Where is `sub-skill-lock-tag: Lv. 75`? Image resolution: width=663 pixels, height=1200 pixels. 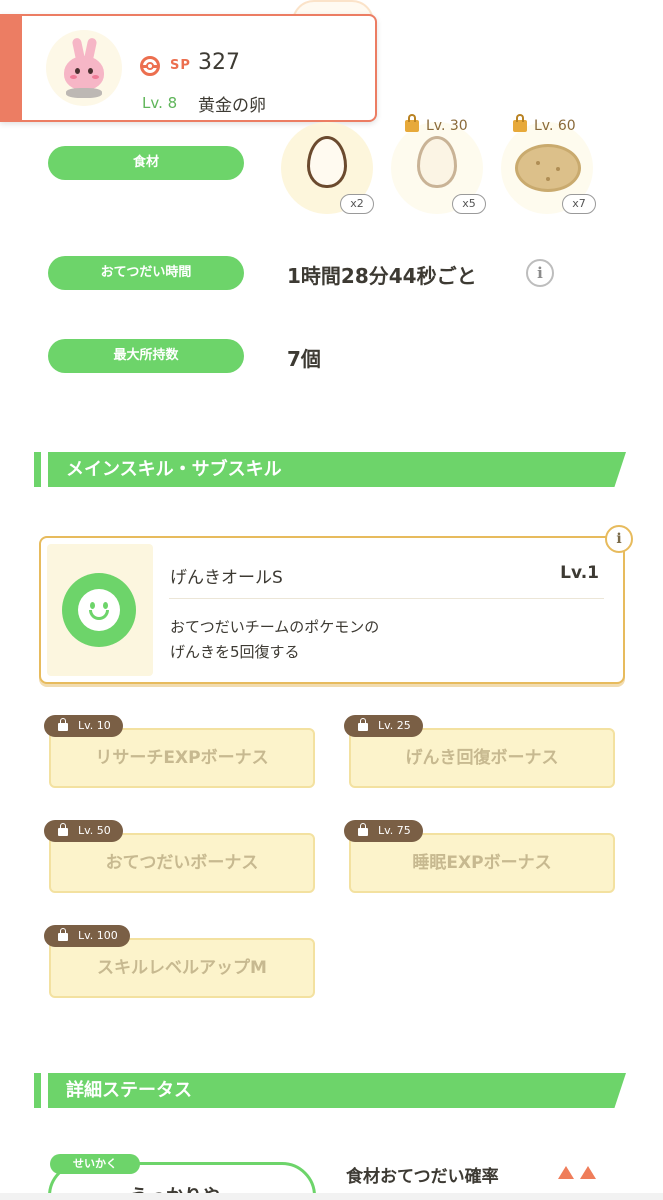 sub-skill-lock-tag: Lv. 75 is located at coordinates (383, 831).